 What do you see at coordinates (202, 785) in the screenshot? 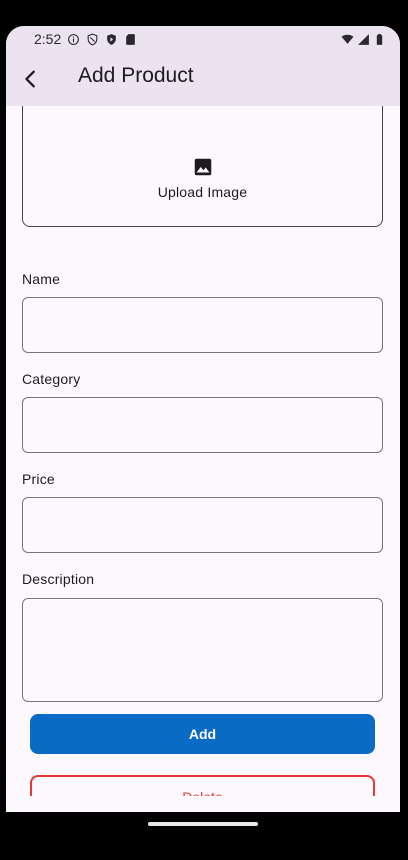
I see `delete-button: Delete` at bounding box center [202, 785].